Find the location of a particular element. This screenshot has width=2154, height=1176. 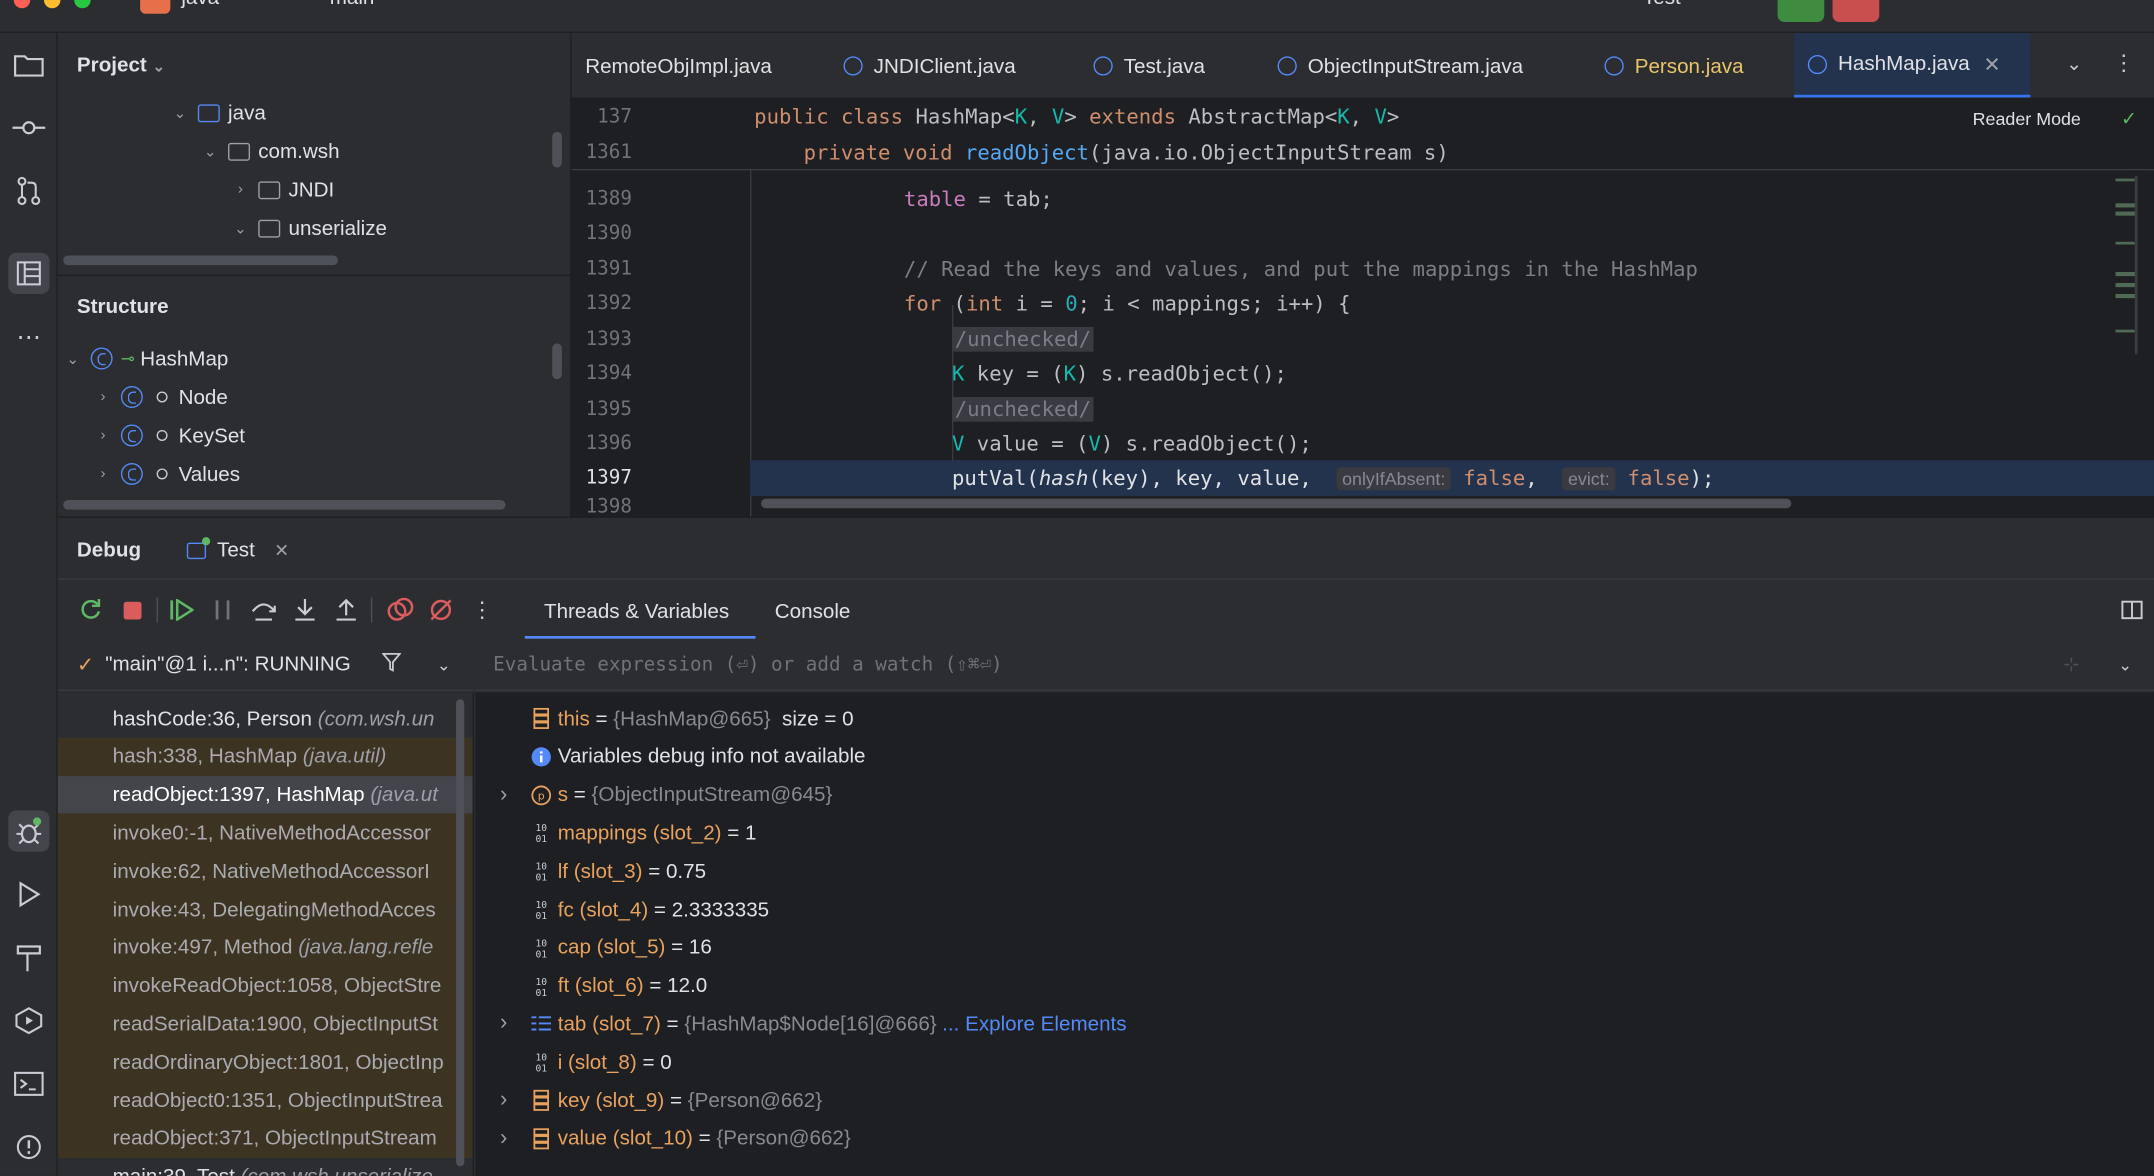

problems-icon is located at coordinates (28, 1146).